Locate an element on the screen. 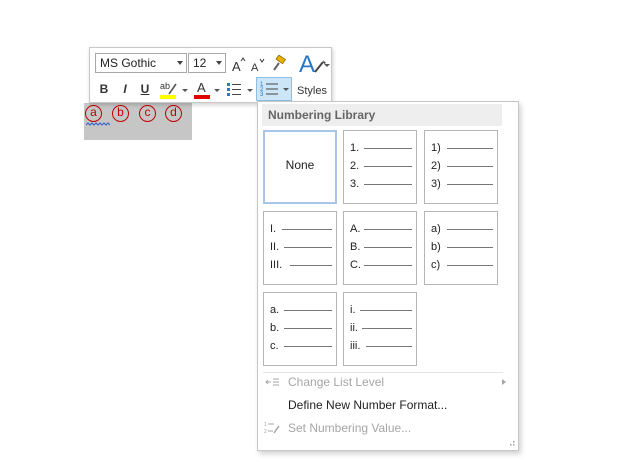 Image resolution: width=640 pixels, height=476 pixels. circled-letter-d: d is located at coordinates (173, 113).